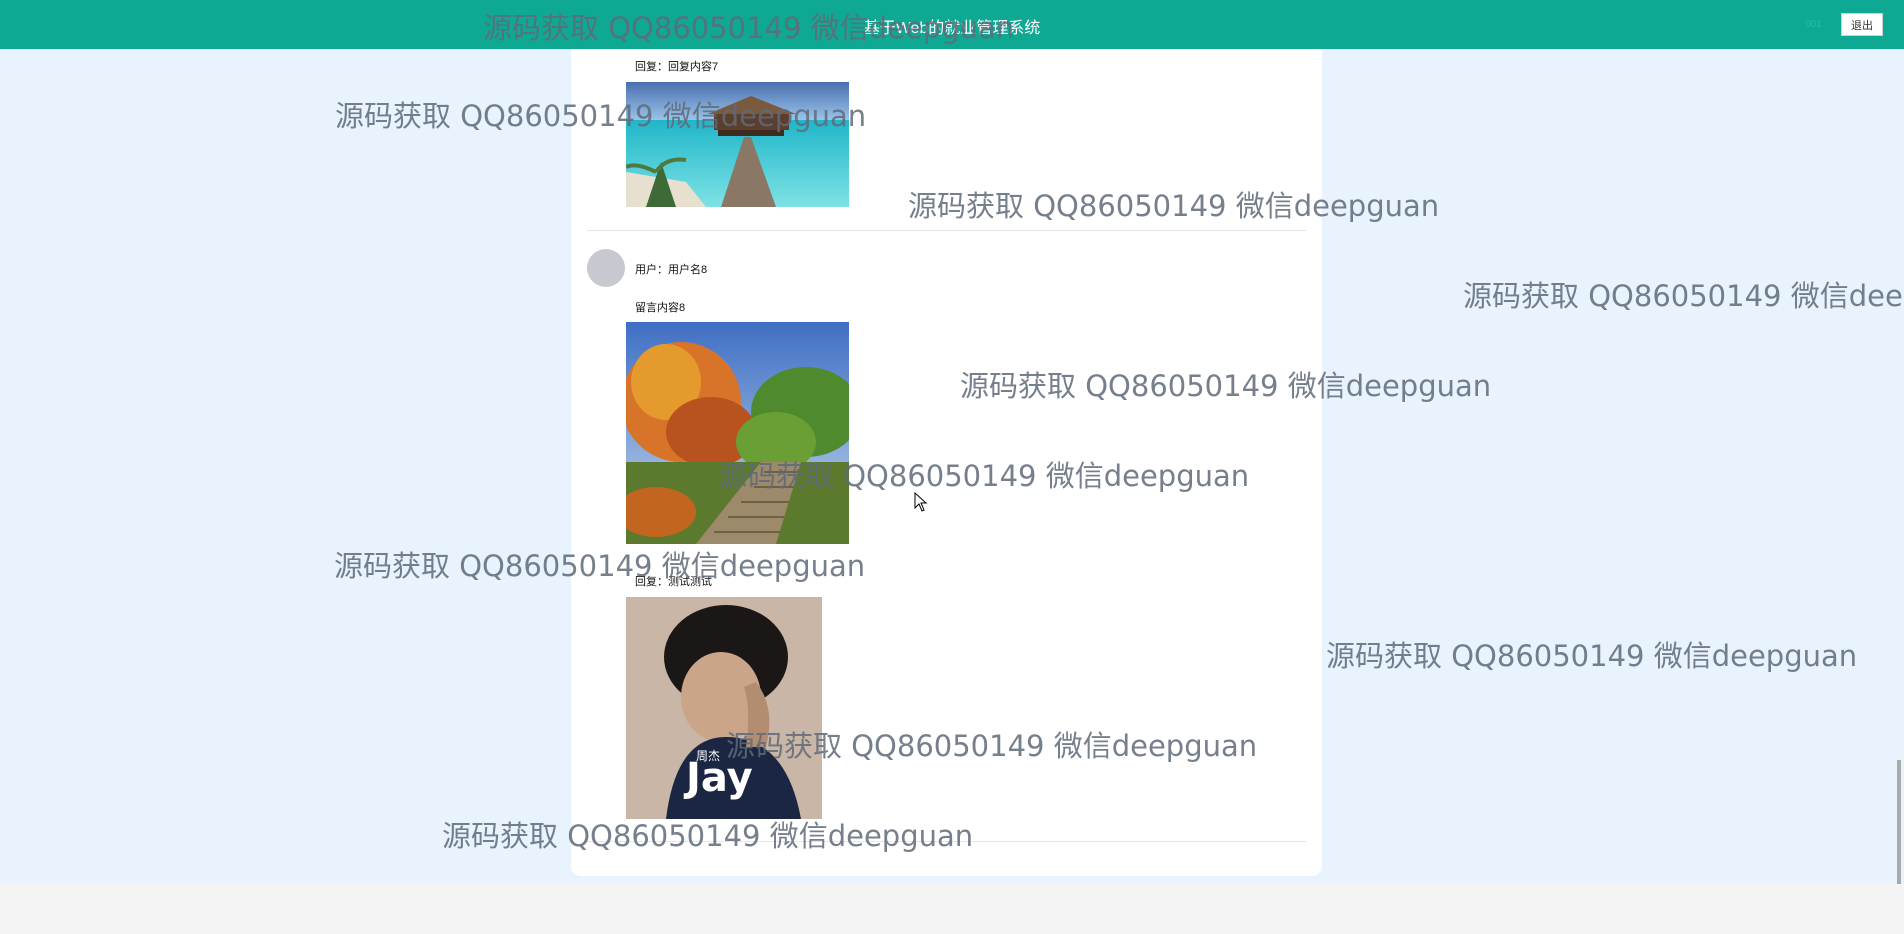 The width and height of the screenshot is (1904, 934). Describe the element at coordinates (1862, 24) in the screenshot. I see `logout-button: 退出` at that location.